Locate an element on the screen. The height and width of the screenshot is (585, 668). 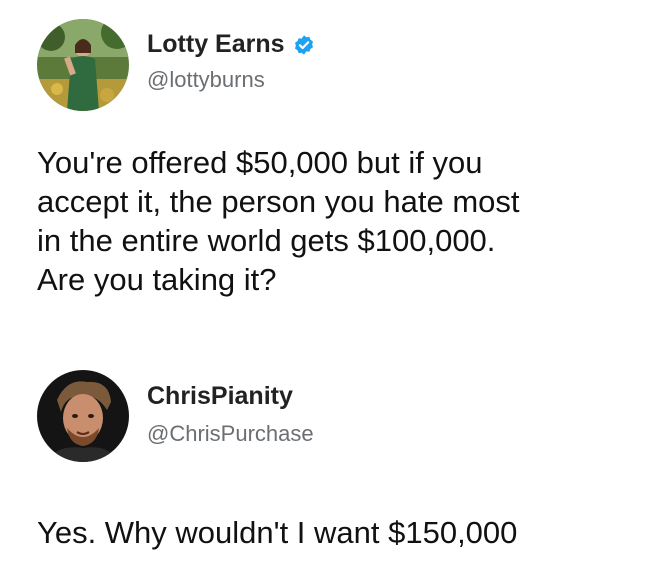
user-handle: @lottyburns is located at coordinates (206, 80).